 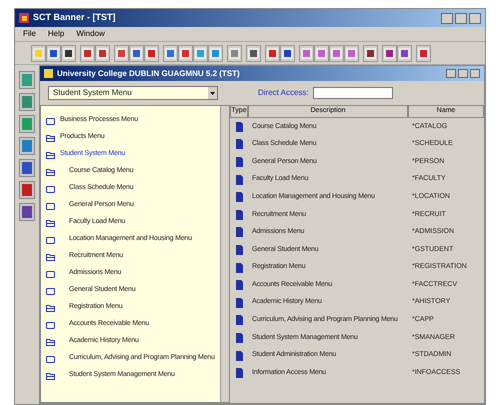 I want to click on window-title: SCT Banner - [TST], so click(x=74, y=17).